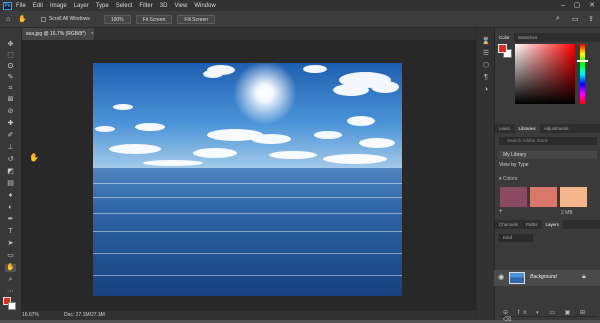 The height and width of the screenshot is (323, 600). I want to click on color-picker-field, so click(545, 74).